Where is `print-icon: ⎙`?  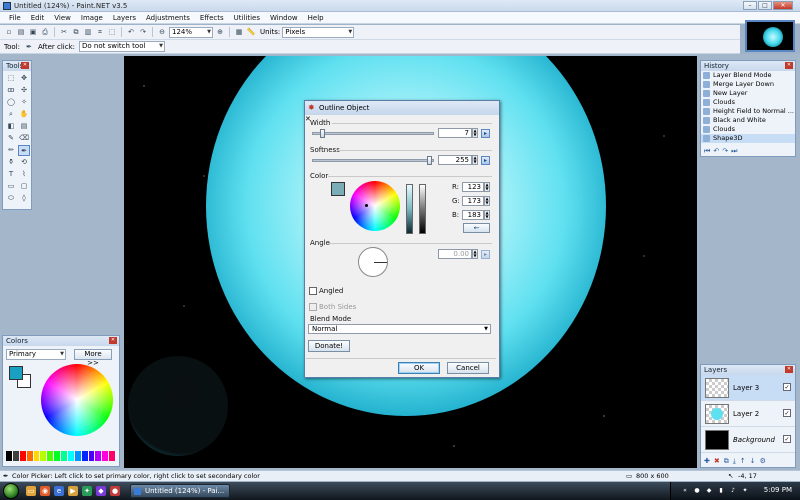 print-icon: ⎙ is located at coordinates (45, 32).